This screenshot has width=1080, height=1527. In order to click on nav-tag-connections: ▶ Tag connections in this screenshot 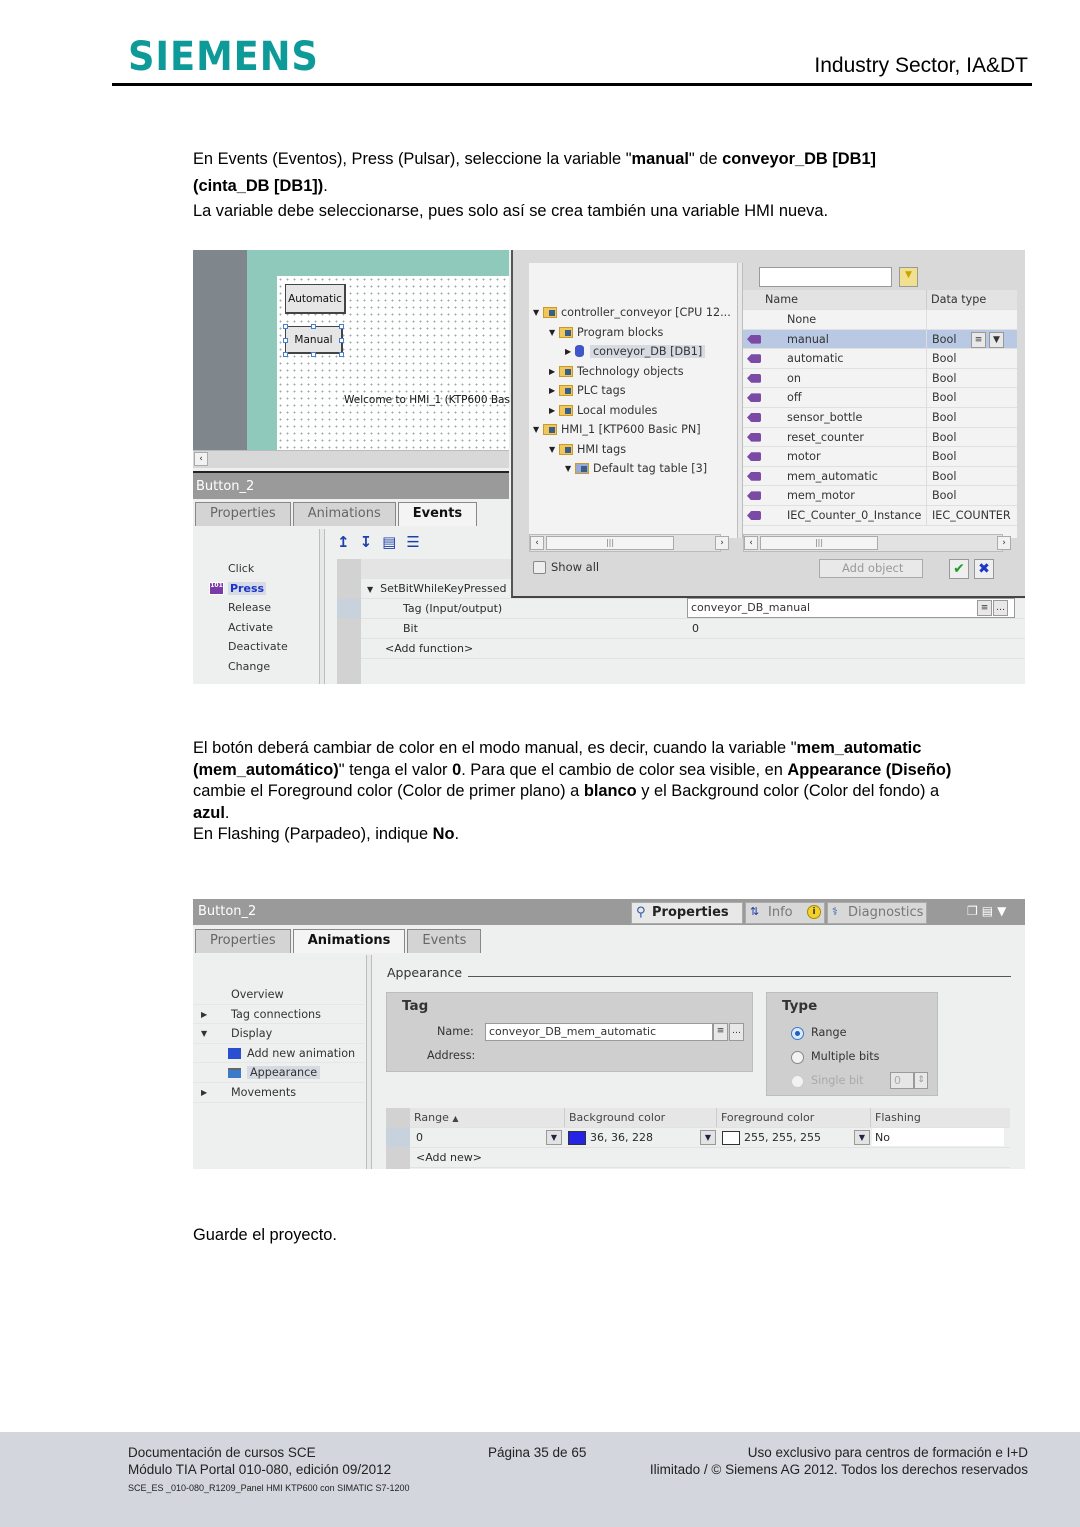, I will do `click(279, 1015)`.